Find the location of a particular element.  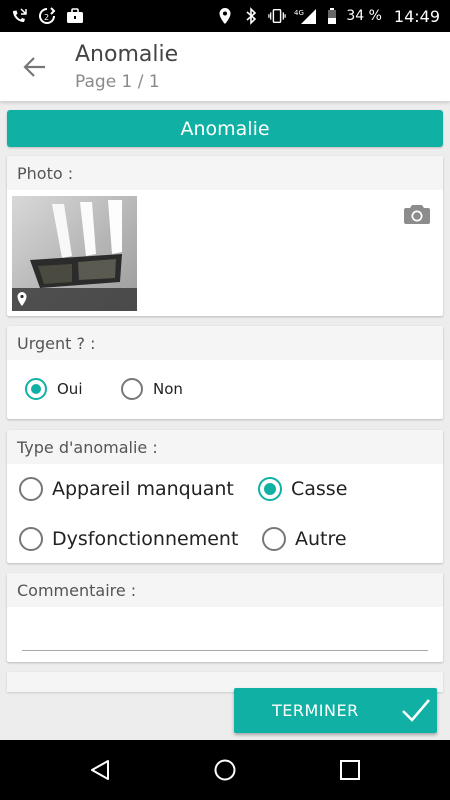

check-icon is located at coordinates (416, 710).